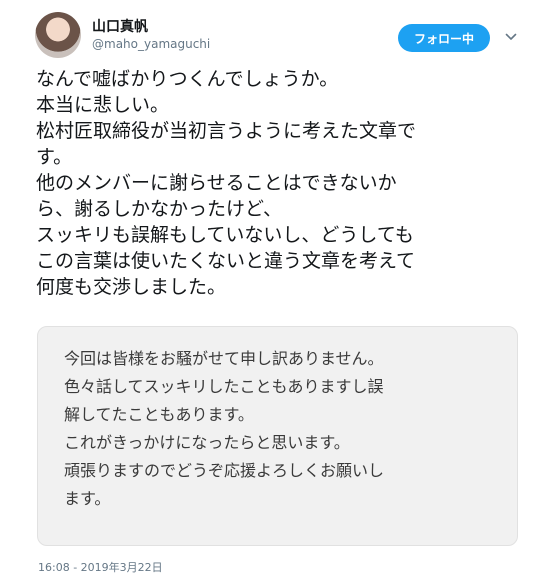 The image size is (550, 586). What do you see at coordinates (275, 31) in the screenshot?
I see `tweet-header: 山口真帆 @maho_yamaguchi フォロー中` at bounding box center [275, 31].